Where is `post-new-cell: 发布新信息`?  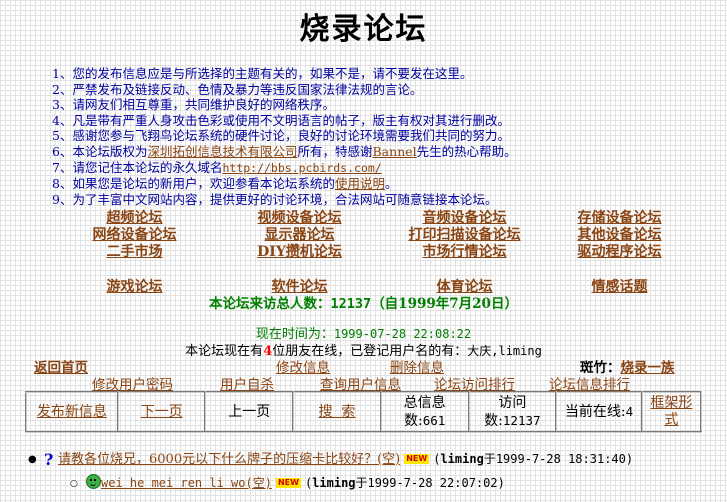 post-new-cell: 发布新信息 is located at coordinates (72, 412).